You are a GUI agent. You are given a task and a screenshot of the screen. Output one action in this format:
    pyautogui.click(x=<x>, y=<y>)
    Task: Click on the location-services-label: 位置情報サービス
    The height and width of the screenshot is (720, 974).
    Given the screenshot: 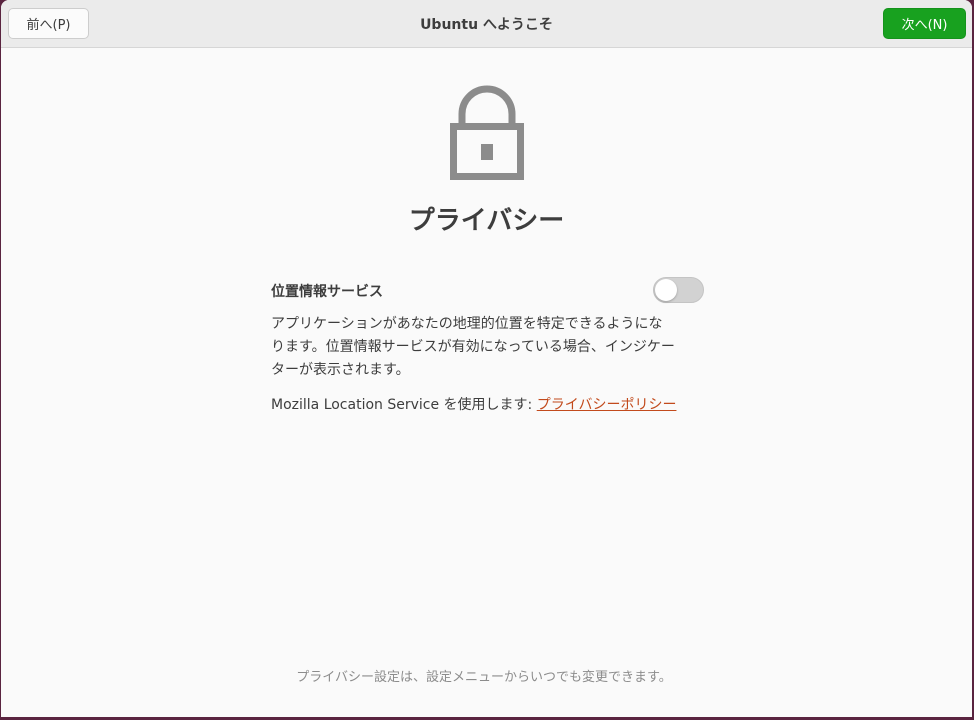 What is the action you would take?
    pyautogui.click(x=327, y=292)
    